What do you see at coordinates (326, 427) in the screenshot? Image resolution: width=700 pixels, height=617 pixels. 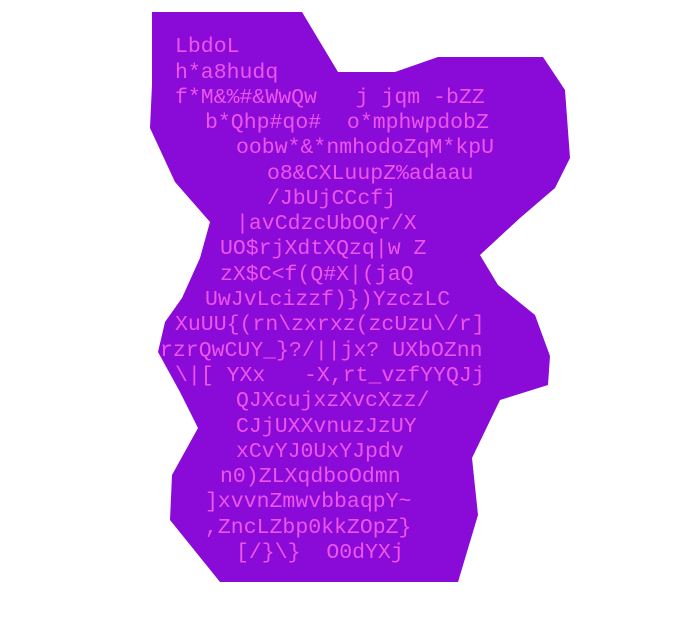 I see `ascii-line: CJjUXXvnuzJzUY` at bounding box center [326, 427].